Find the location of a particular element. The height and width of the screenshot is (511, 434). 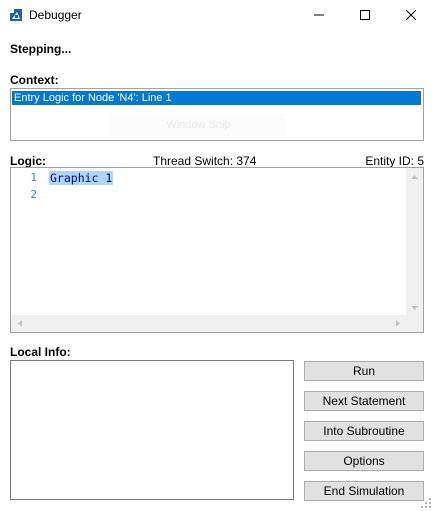

scroll-right-icon is located at coordinates (397, 323).